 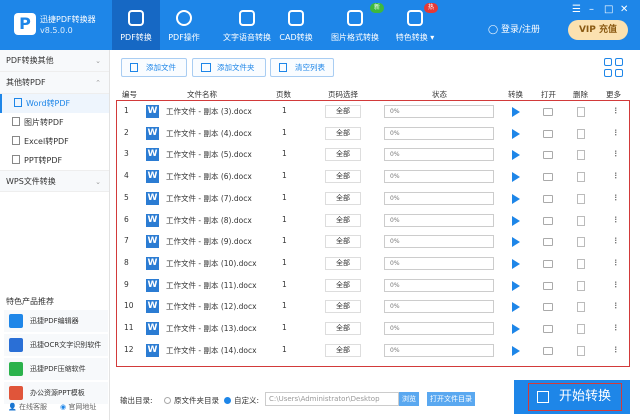 What do you see at coordinates (514, 28) in the screenshot?
I see `login-button: ◯ 登录/注册` at bounding box center [514, 28].